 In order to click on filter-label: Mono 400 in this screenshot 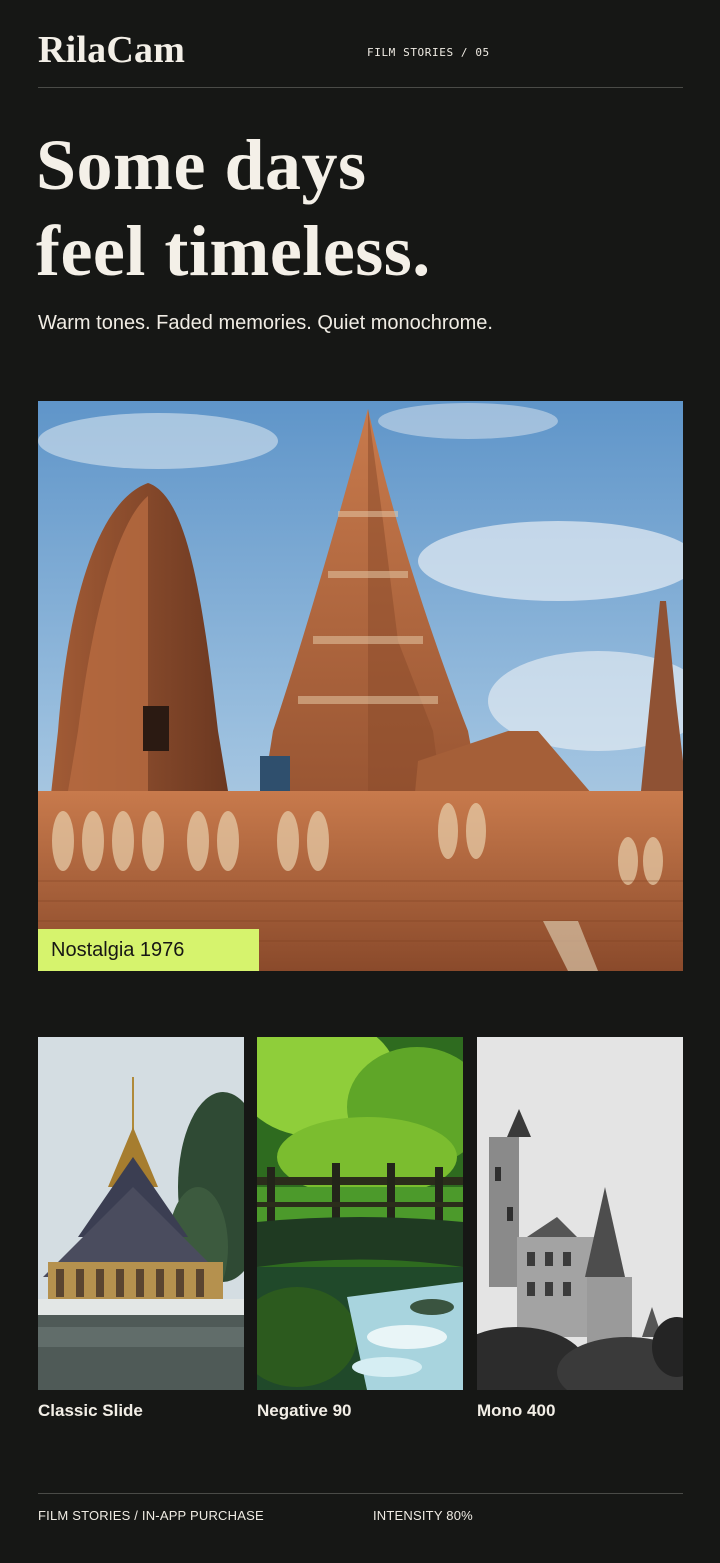, I will do `click(516, 1410)`.